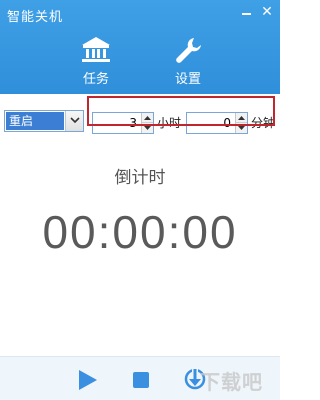 Image resolution: width=320 pixels, height=400 pixels. I want to click on nav-settings: 设置, so click(188, 64).